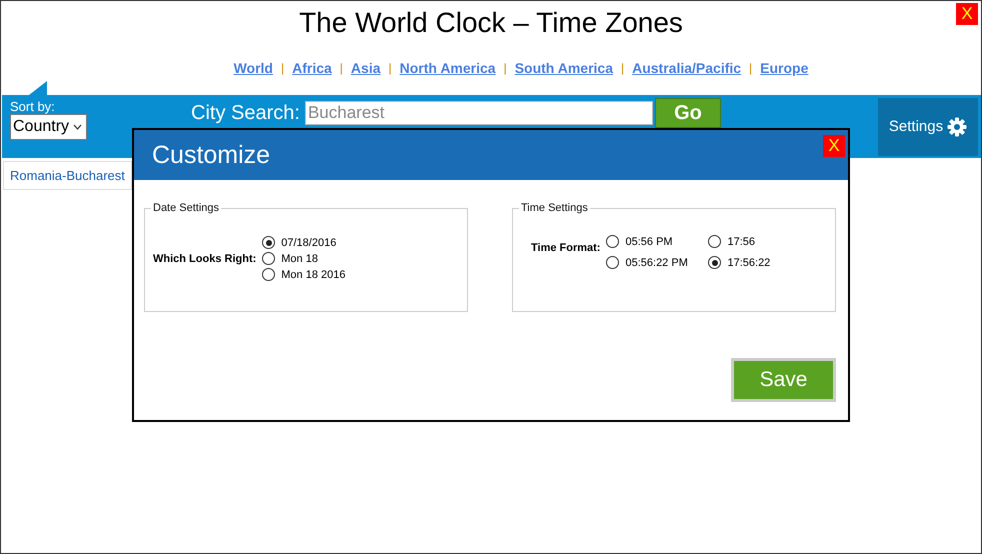  What do you see at coordinates (308, 242) in the screenshot?
I see `option-label: 07/18/2016` at bounding box center [308, 242].